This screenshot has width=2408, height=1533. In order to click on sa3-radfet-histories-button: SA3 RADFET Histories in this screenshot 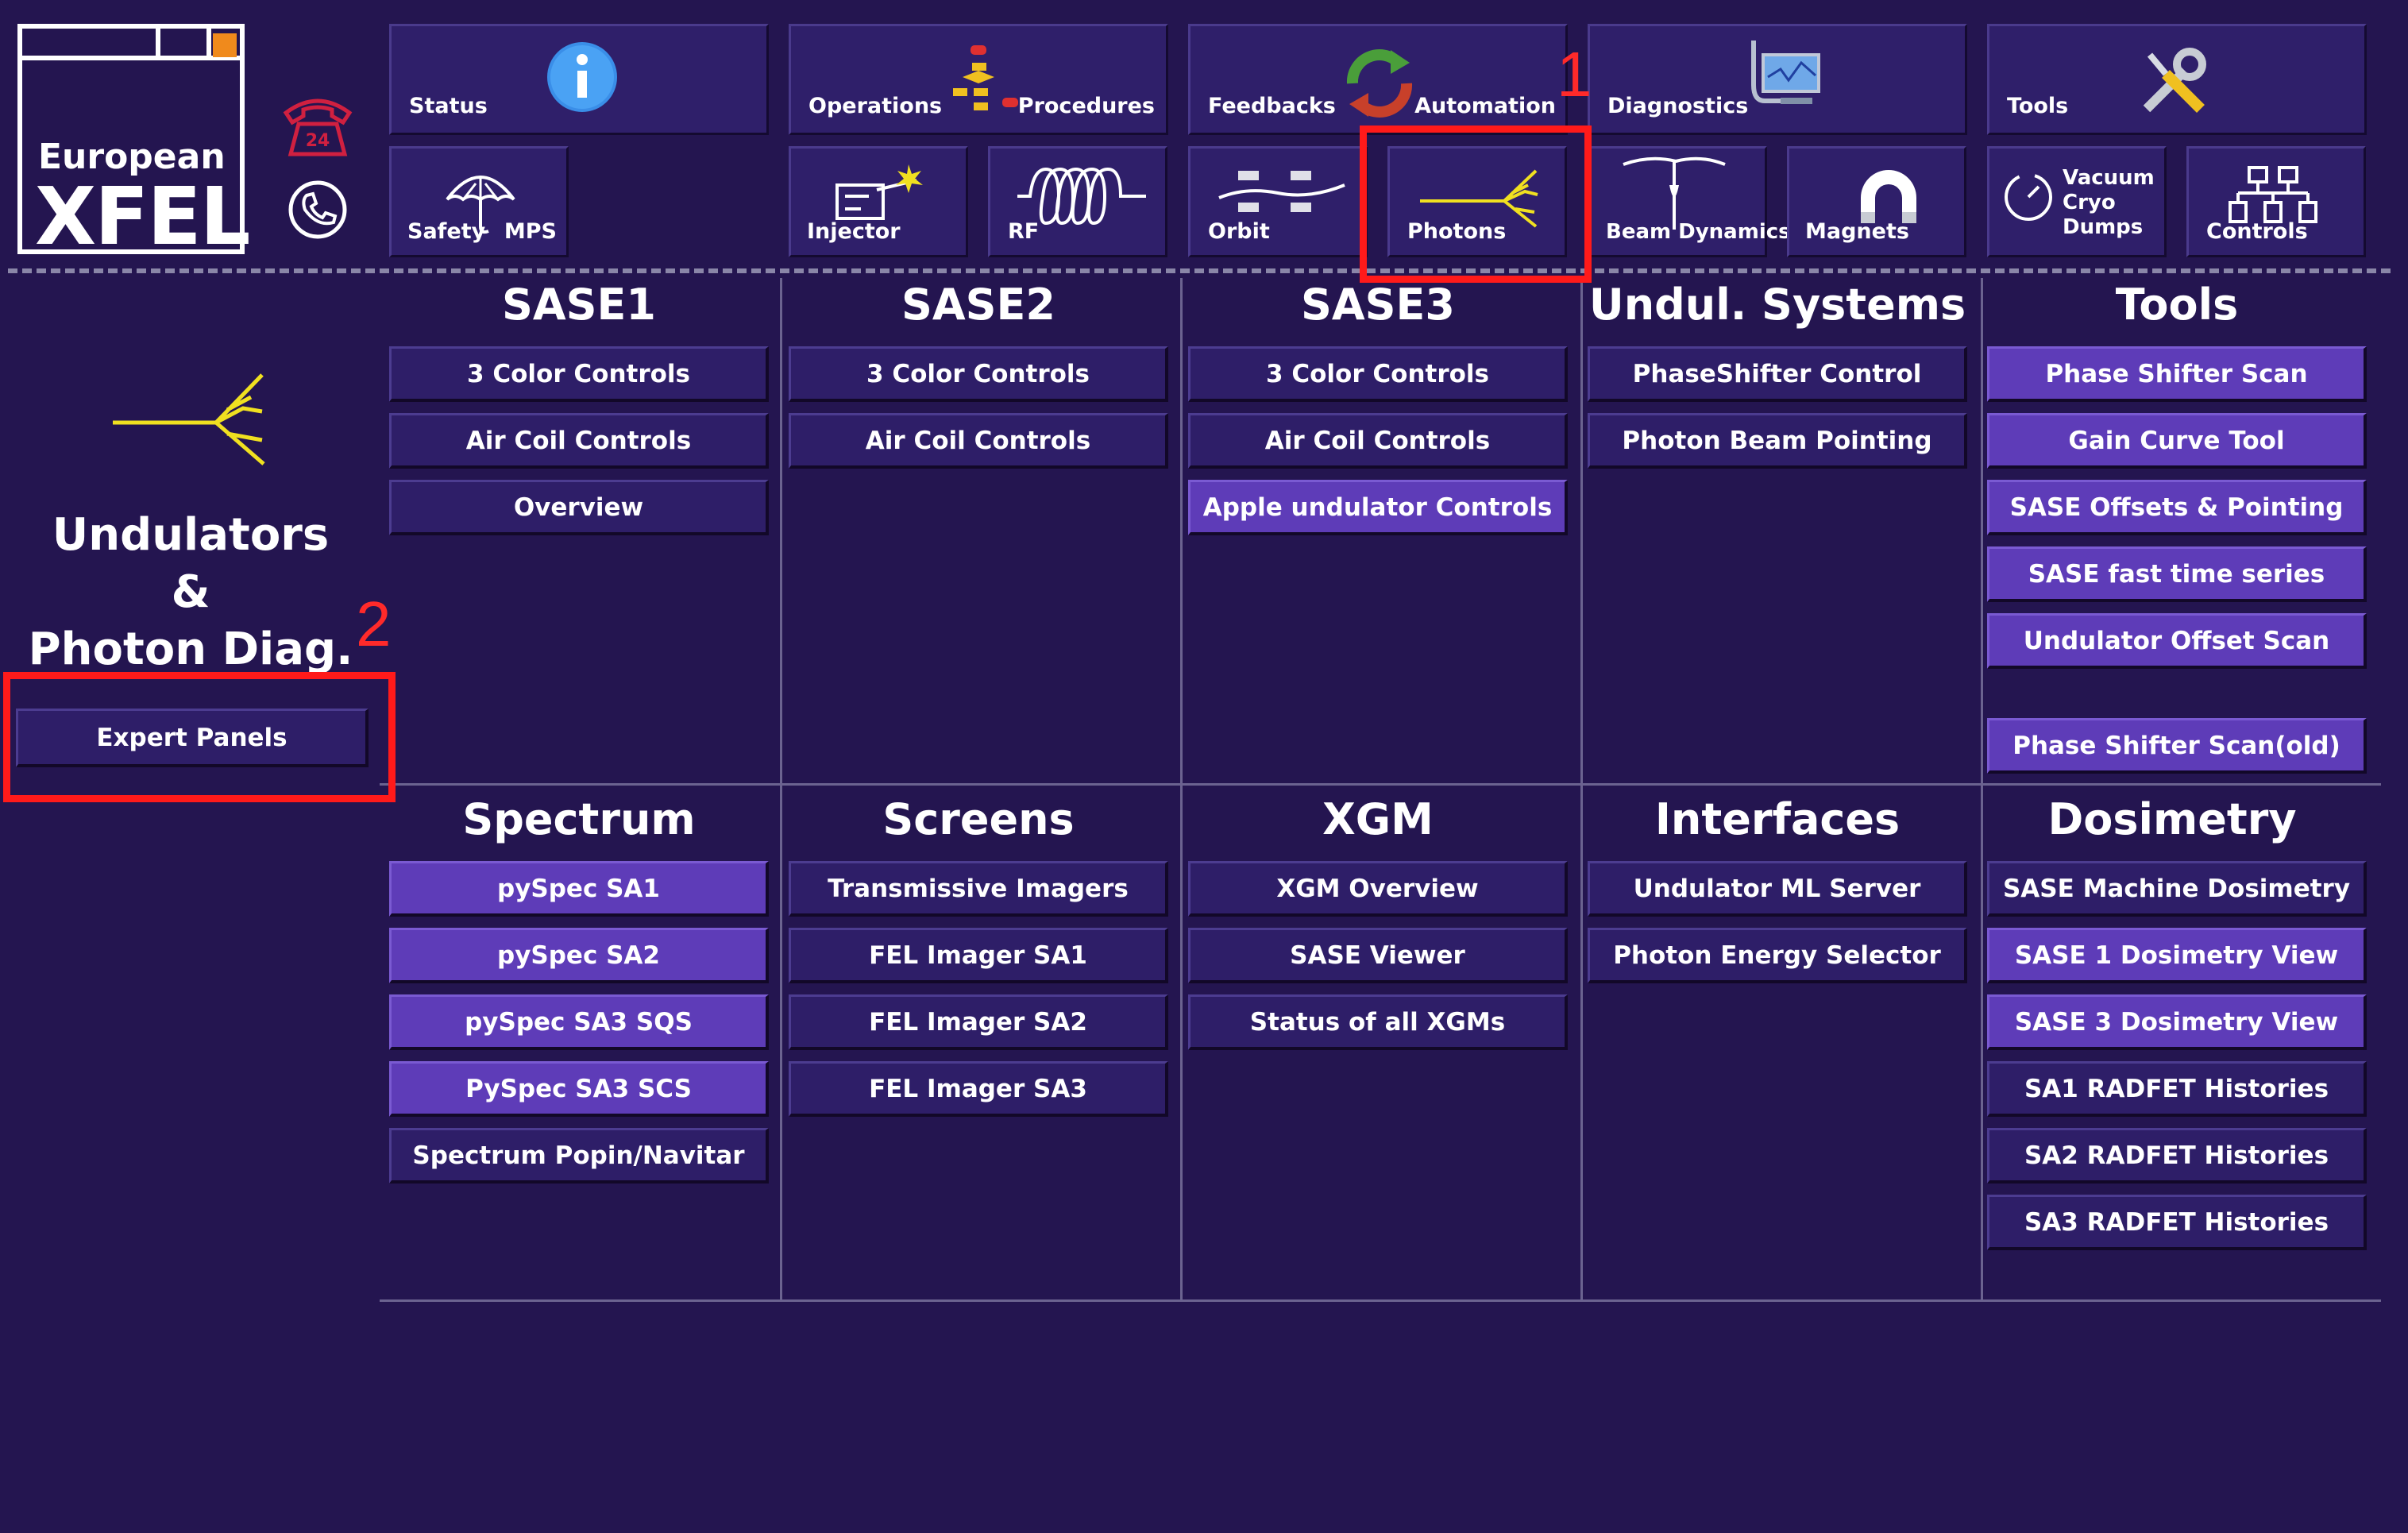, I will do `click(2177, 1222)`.